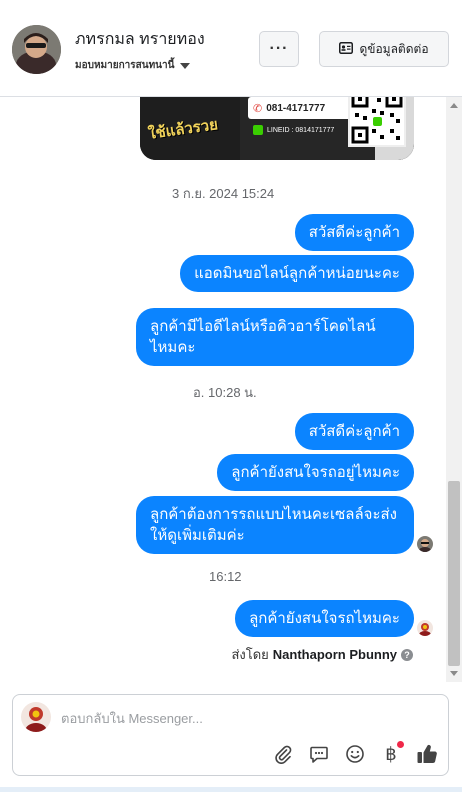 Image resolution: width=462 pixels, height=792 pixels. What do you see at coordinates (324, 618) in the screenshot?
I see `message-bubble: ลูกค้ายังสนใจรถไหมคะ` at bounding box center [324, 618].